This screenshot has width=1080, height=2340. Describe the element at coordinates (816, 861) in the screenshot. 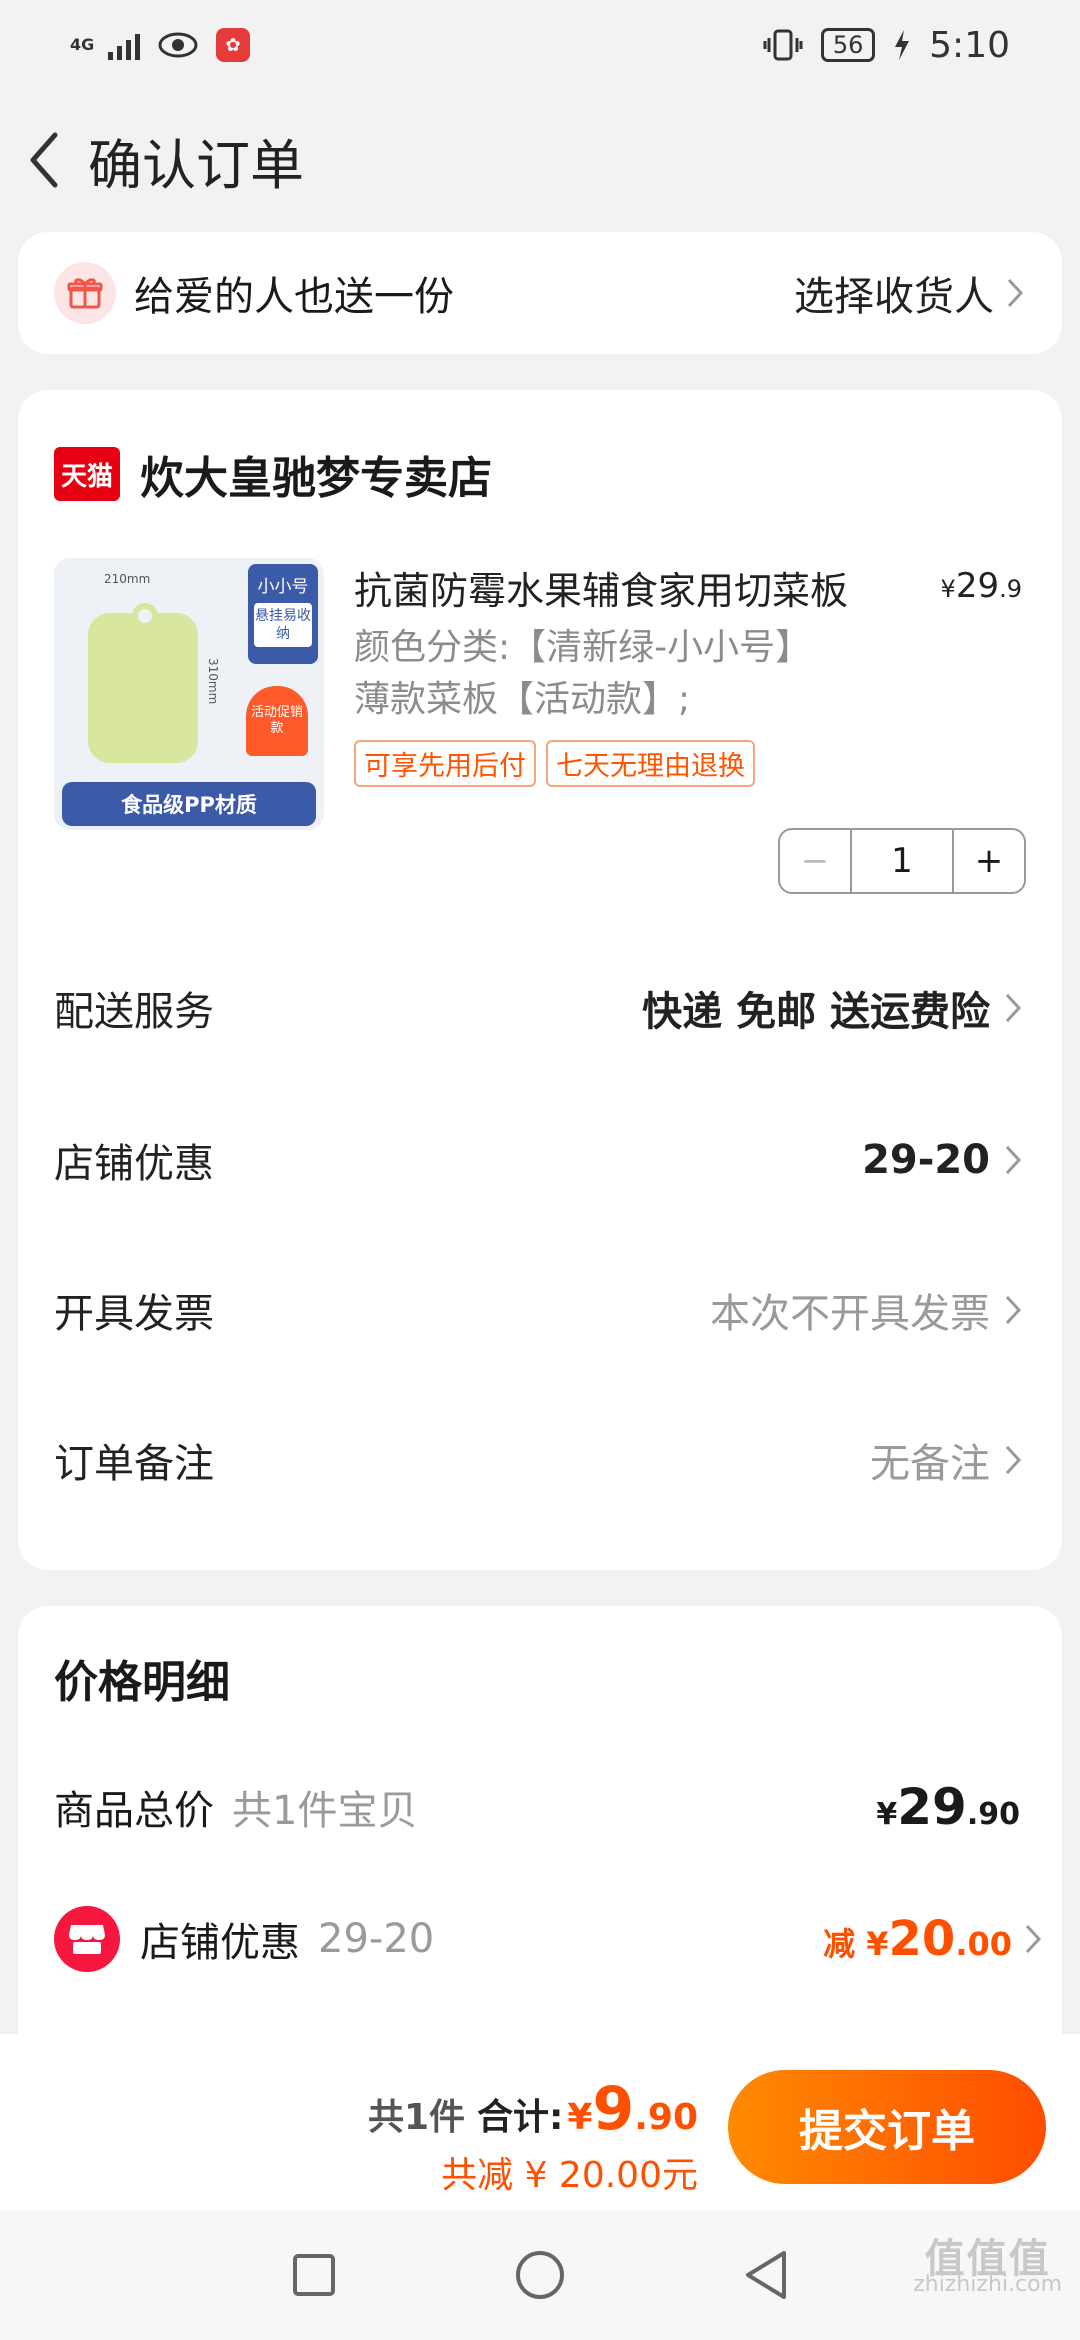

I see `decrease-button: −` at that location.